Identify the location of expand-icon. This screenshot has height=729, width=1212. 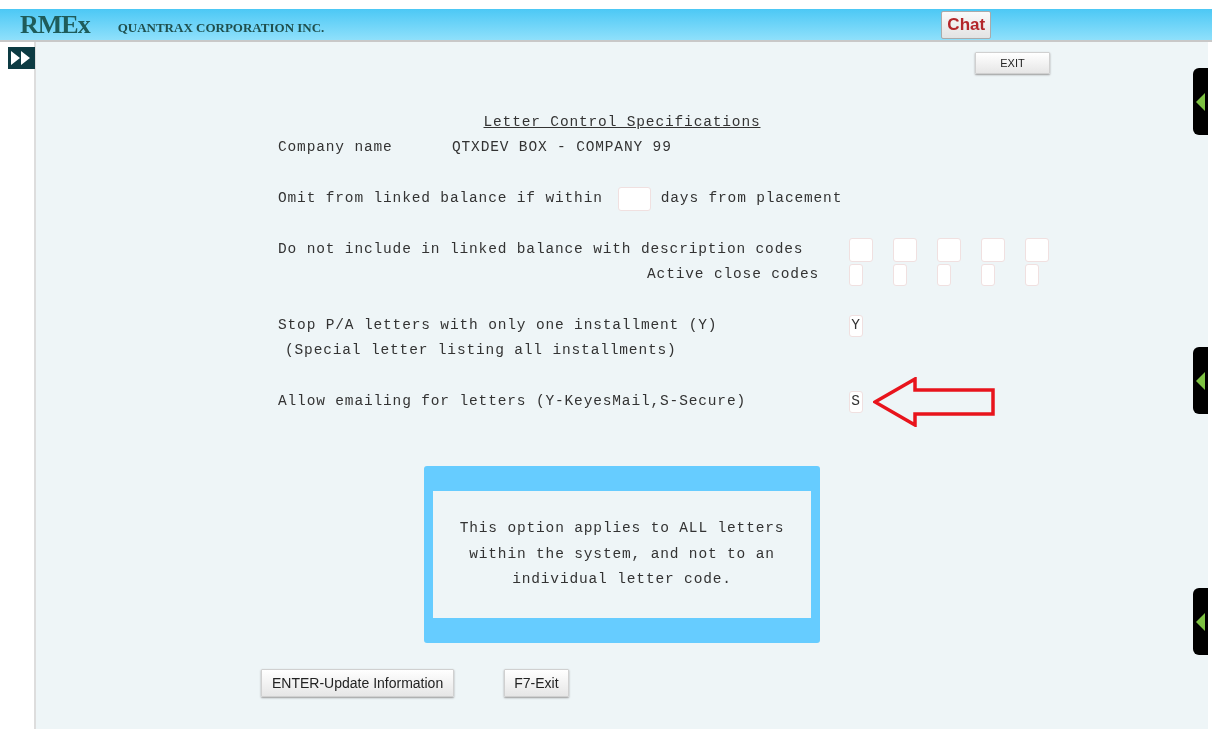
(21, 57).